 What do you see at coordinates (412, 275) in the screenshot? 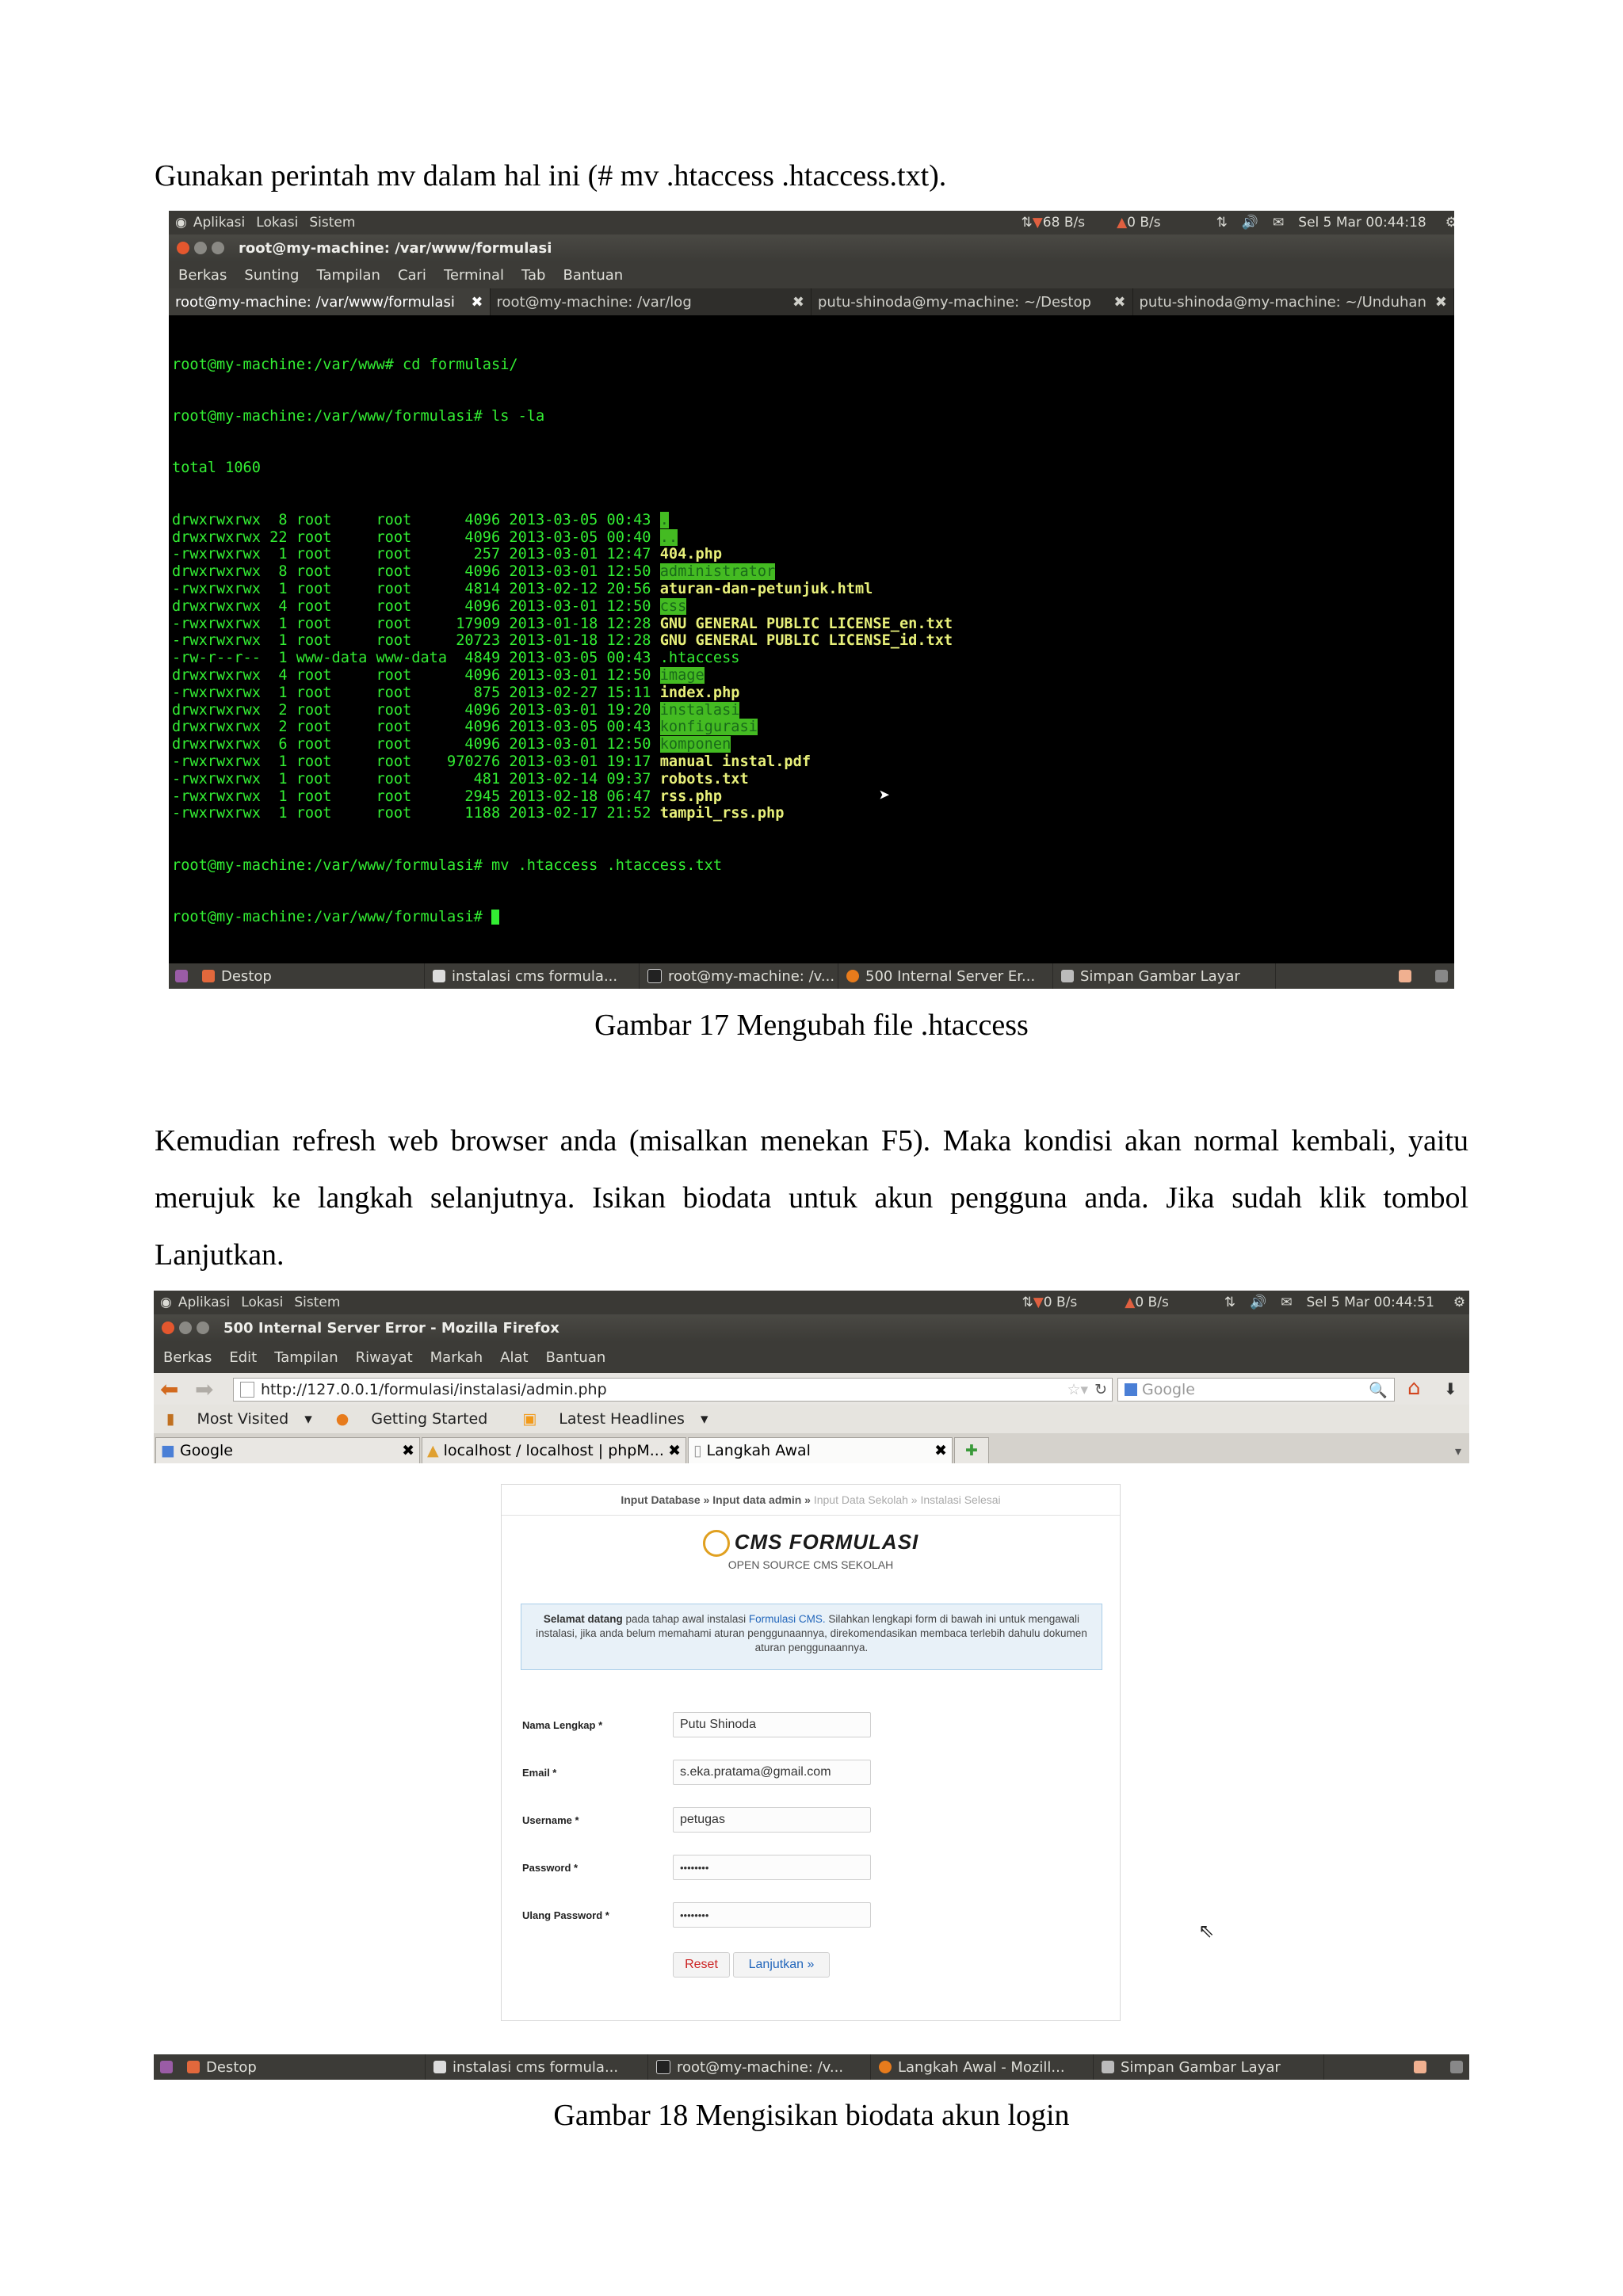
I see `menu-cari: Cari` at bounding box center [412, 275].